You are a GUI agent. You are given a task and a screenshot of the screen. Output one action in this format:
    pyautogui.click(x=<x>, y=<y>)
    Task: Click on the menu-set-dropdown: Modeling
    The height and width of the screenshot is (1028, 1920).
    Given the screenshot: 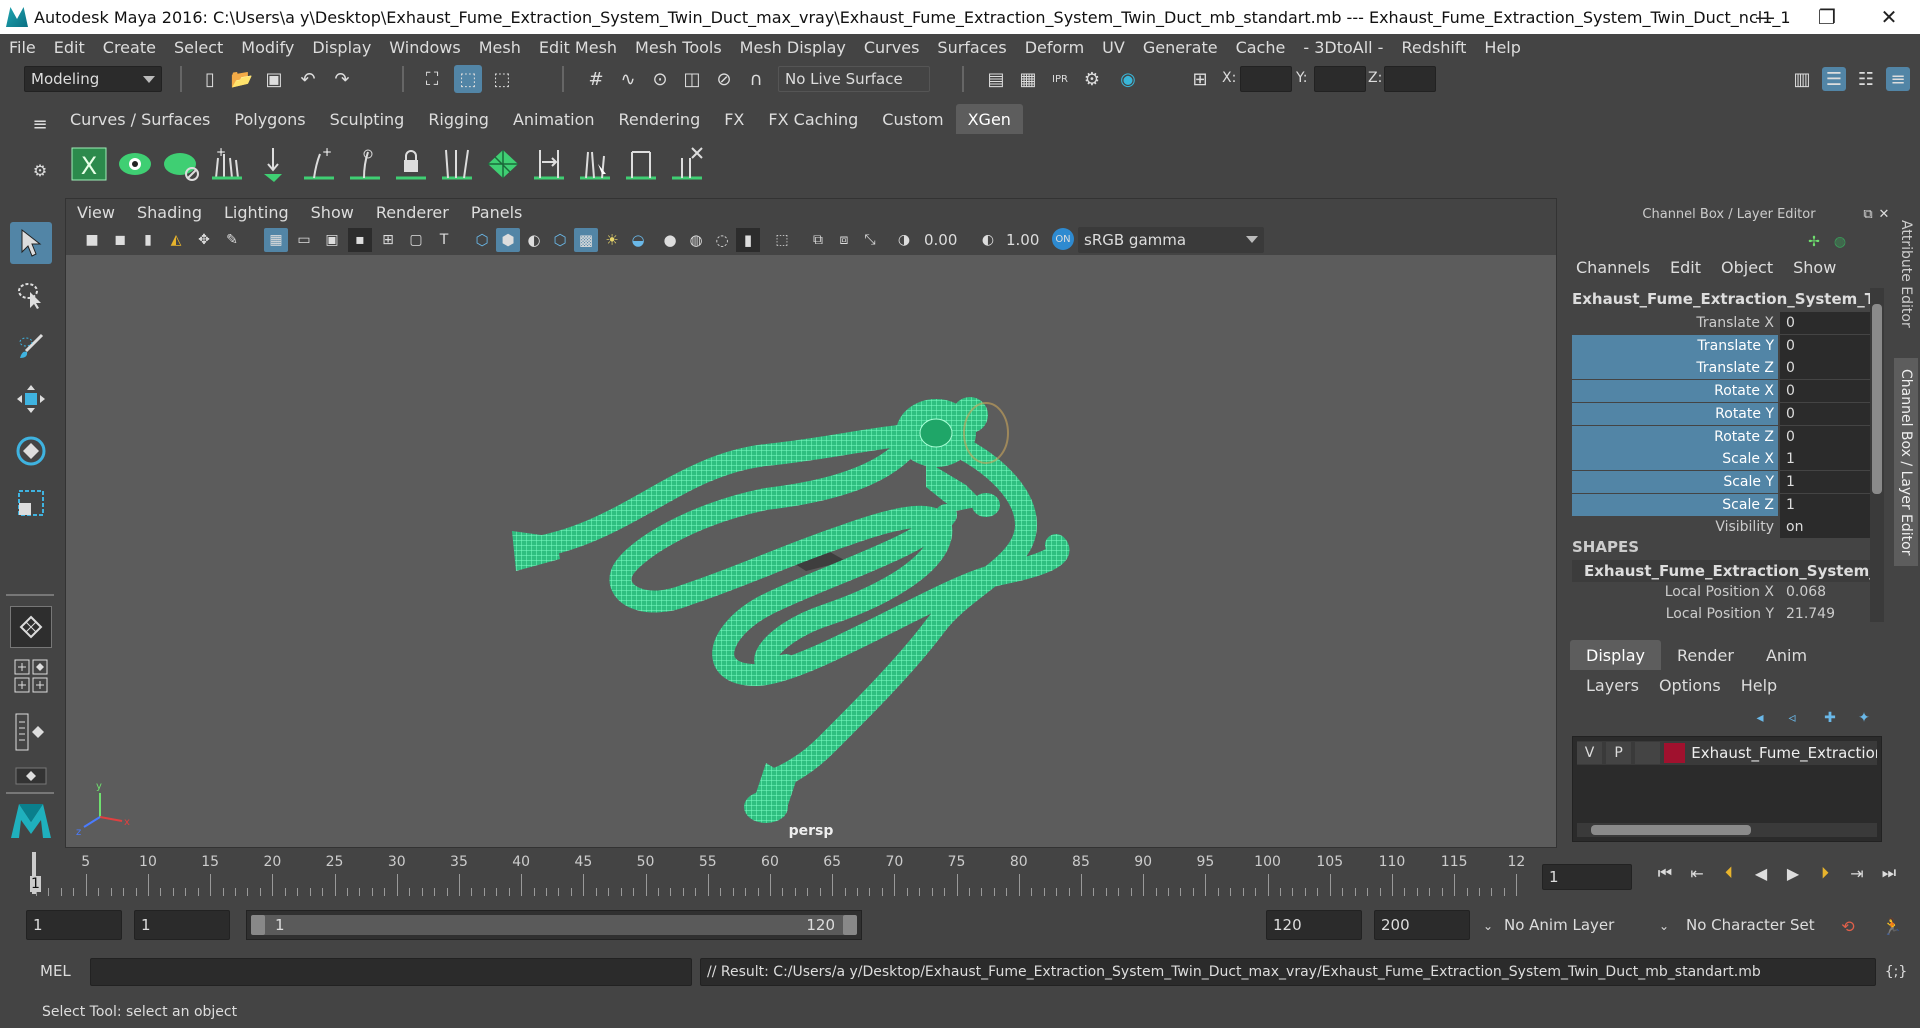 What is the action you would take?
    pyautogui.click(x=93, y=79)
    